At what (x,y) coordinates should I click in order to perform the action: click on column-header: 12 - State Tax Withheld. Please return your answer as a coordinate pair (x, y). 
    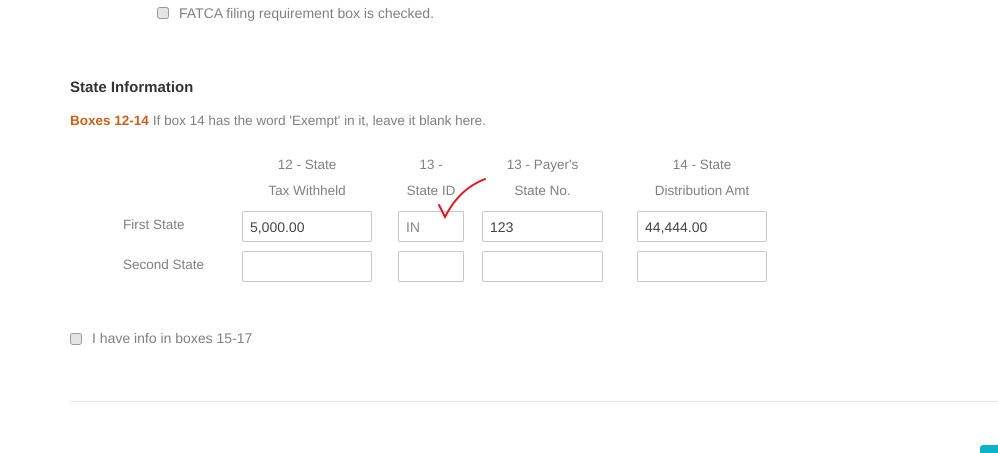
    Looking at the image, I should click on (307, 178).